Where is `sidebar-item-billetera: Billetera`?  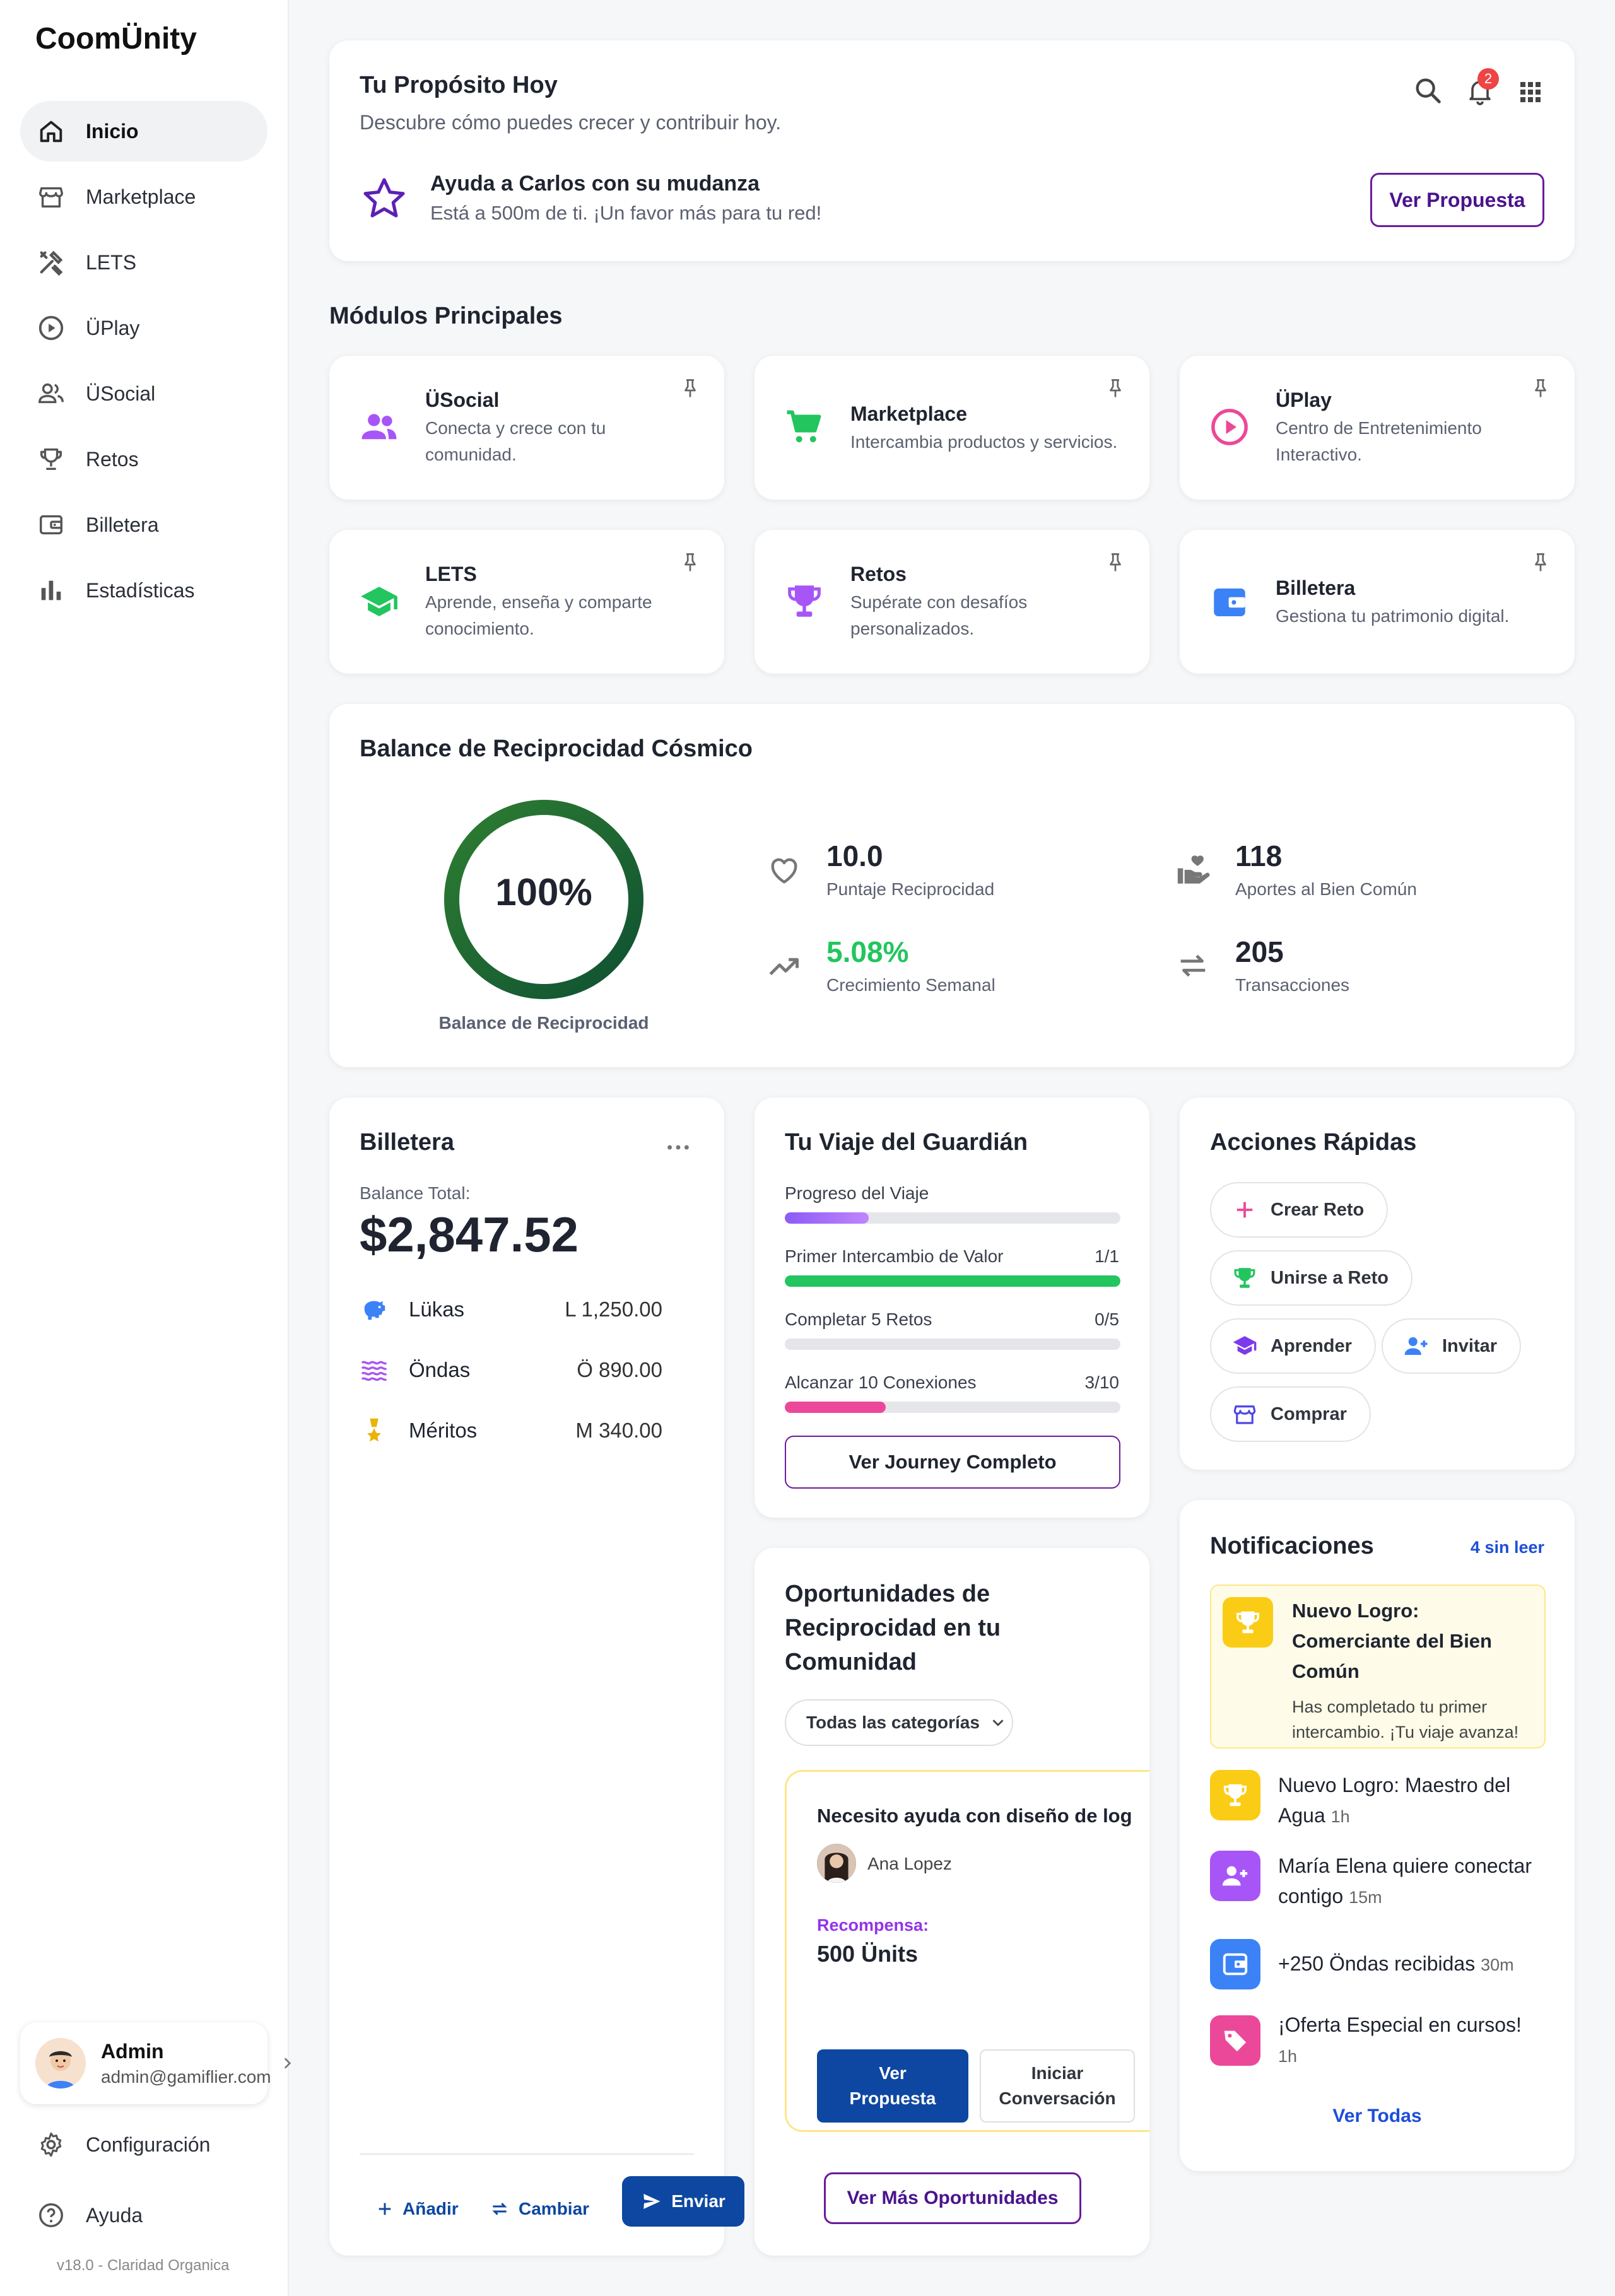
sidebar-item-billetera: Billetera is located at coordinates (143, 525).